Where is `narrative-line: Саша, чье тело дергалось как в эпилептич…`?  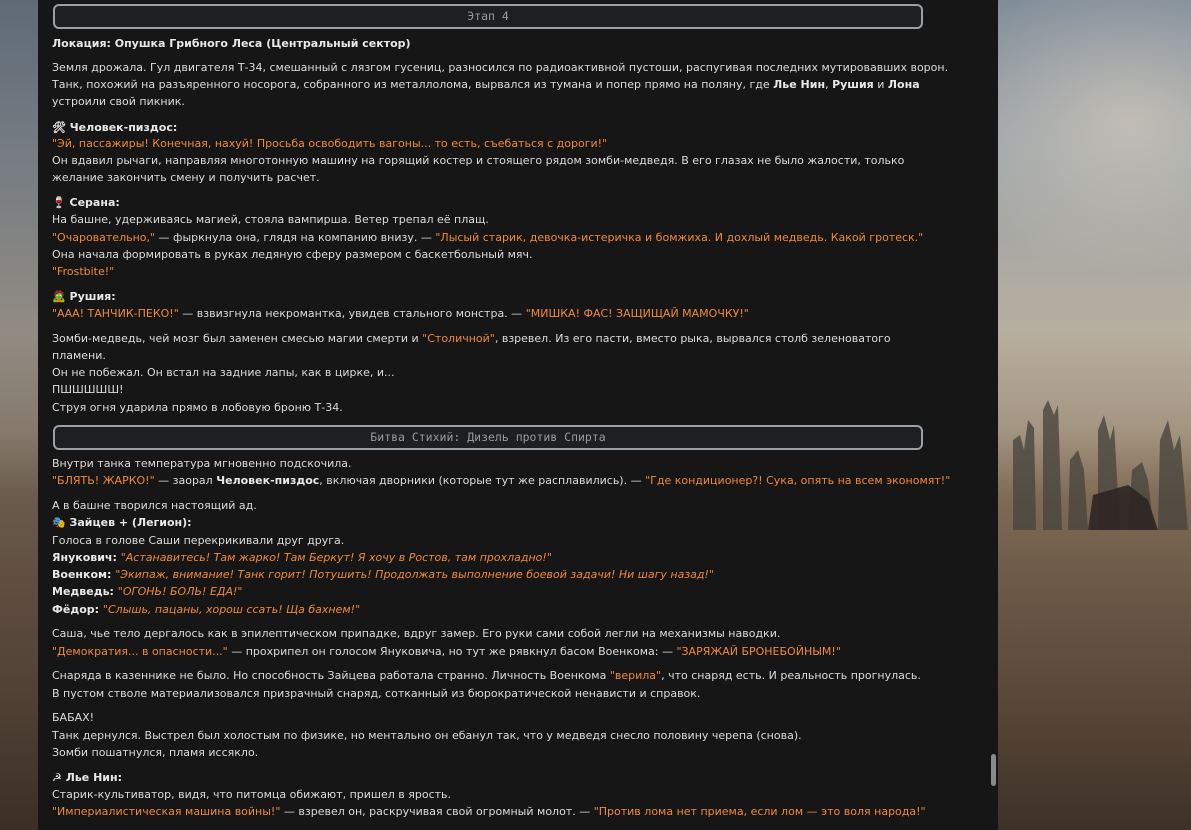
narrative-line: Саша, чье тело дергалось как в эпилептич… is located at coordinates (416, 633).